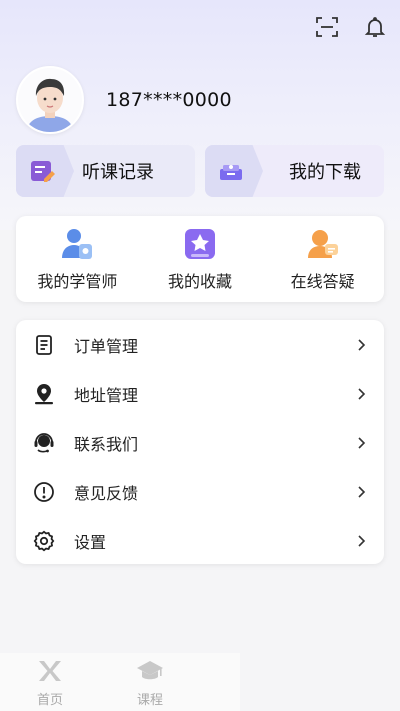 This screenshot has width=400, height=711. What do you see at coordinates (44, 345) in the screenshot?
I see `document-icon` at bounding box center [44, 345].